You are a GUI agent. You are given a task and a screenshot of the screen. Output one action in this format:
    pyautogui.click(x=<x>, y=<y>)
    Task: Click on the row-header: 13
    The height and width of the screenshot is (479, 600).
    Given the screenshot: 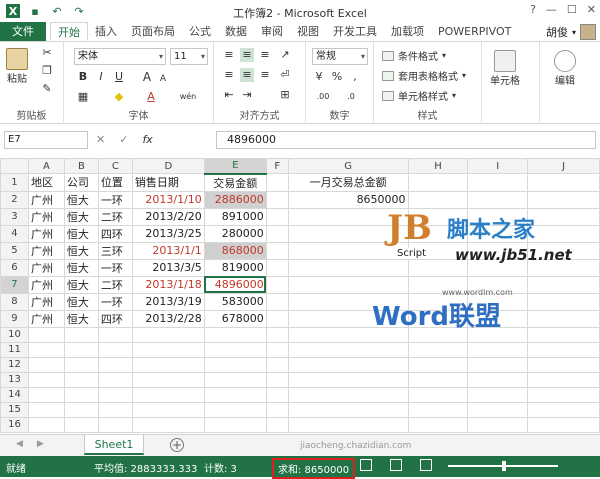 What is the action you would take?
    pyautogui.click(x=14, y=379)
    